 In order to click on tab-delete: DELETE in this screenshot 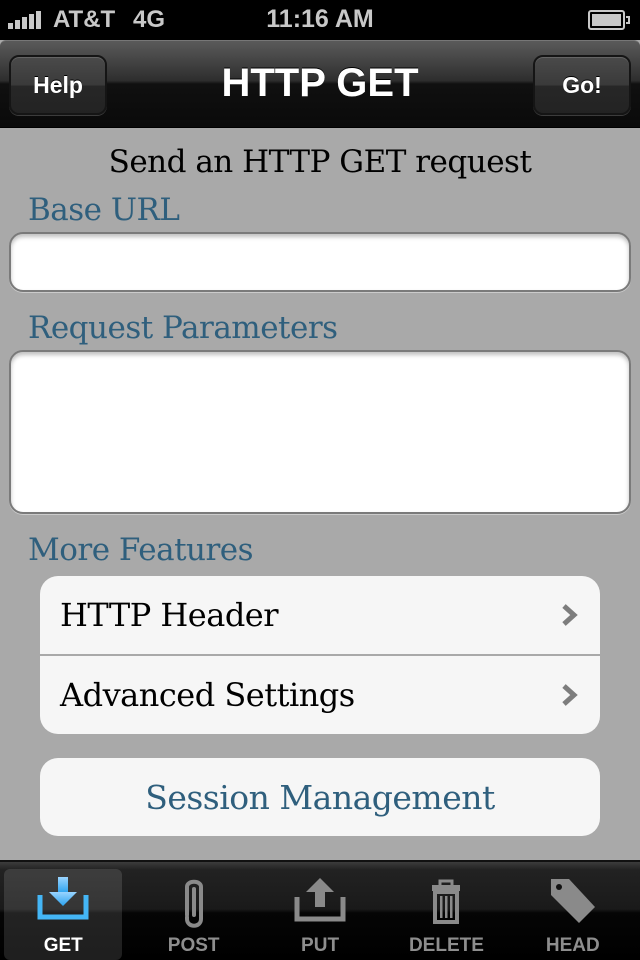, I will do `click(446, 914)`.